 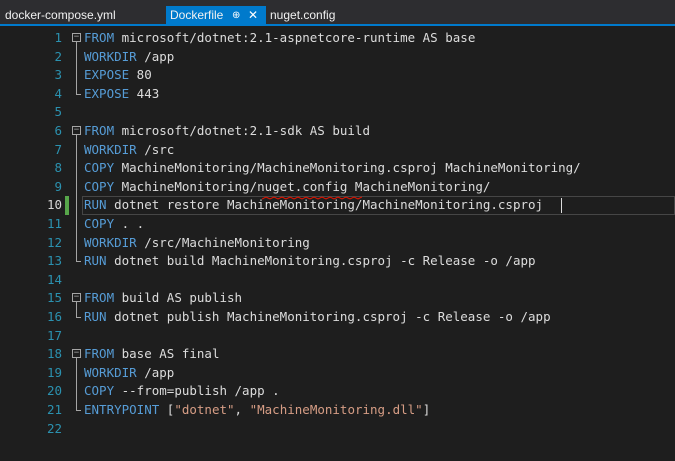 What do you see at coordinates (58, 93) in the screenshot?
I see `line-number: 4` at bounding box center [58, 93].